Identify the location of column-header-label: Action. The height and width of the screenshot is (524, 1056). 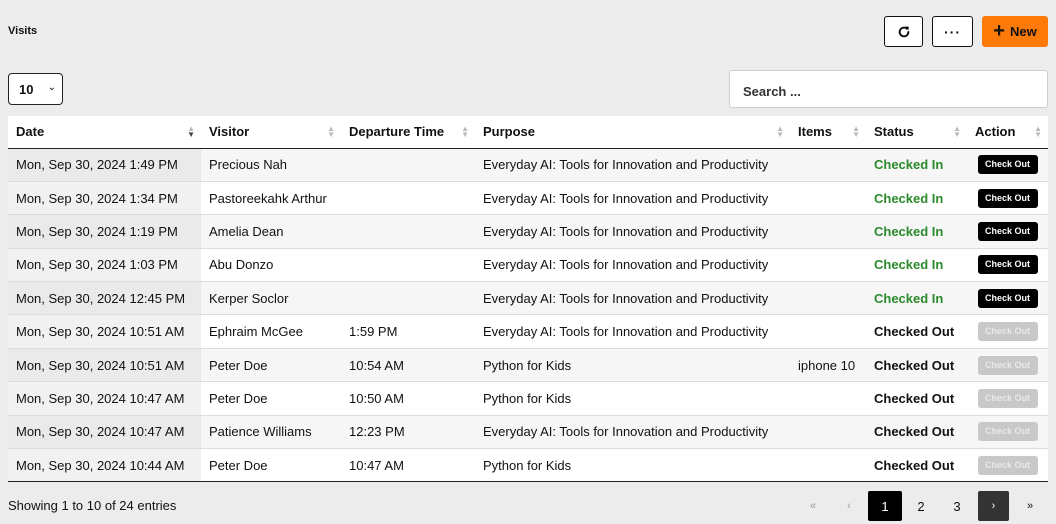
(995, 132).